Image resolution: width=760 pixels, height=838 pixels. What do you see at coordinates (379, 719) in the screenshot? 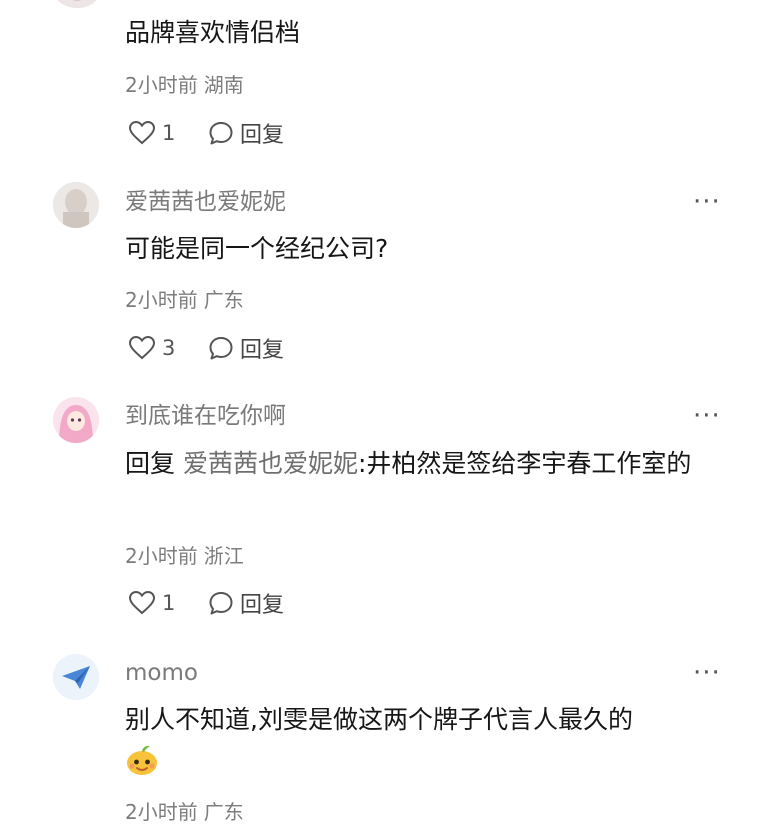
I see `comment-text: 别人不知道,刘雯是做这两个牌子代言人最久的` at bounding box center [379, 719].